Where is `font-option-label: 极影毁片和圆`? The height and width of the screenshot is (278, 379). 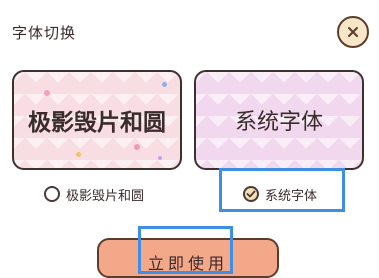 font-option-label: 极影毁片和圆 is located at coordinates (105, 196).